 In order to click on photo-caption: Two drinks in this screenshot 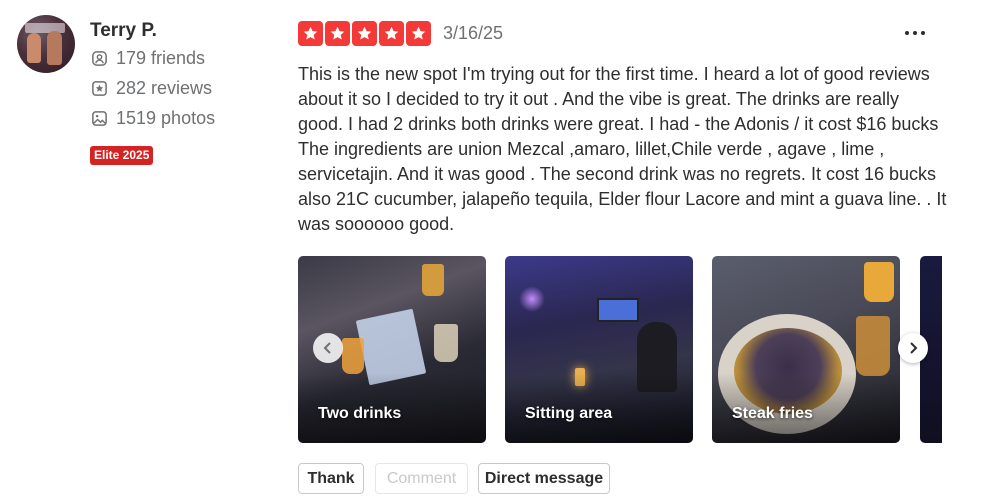, I will do `click(360, 413)`.